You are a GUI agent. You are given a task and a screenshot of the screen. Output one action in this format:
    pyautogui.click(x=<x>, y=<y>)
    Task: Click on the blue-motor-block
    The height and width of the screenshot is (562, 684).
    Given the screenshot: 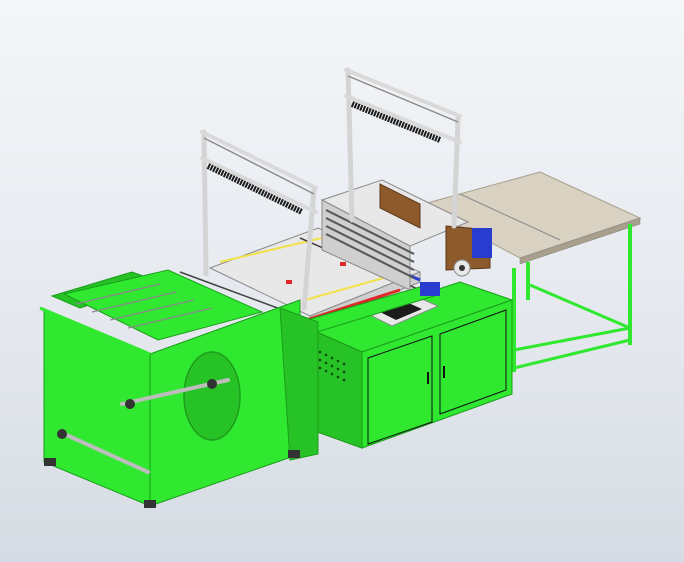 What is the action you would take?
    pyautogui.click(x=482, y=243)
    